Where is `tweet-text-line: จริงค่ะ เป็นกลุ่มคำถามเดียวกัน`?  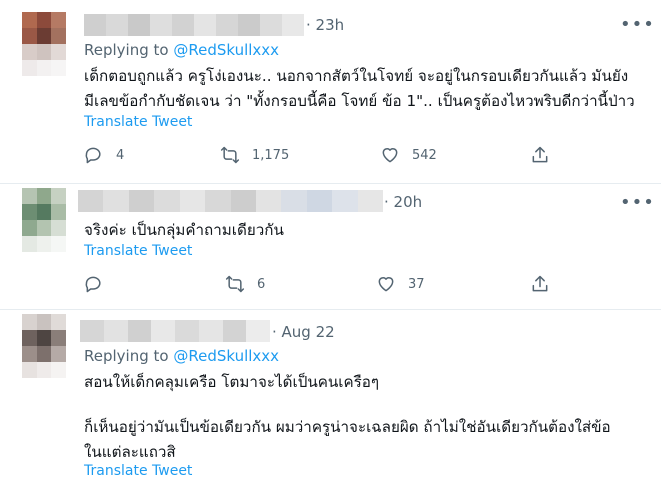
tweet-text-line: จริงค่ะ เป็นกลุ่มคำถามเดียวกัน is located at coordinates (184, 230).